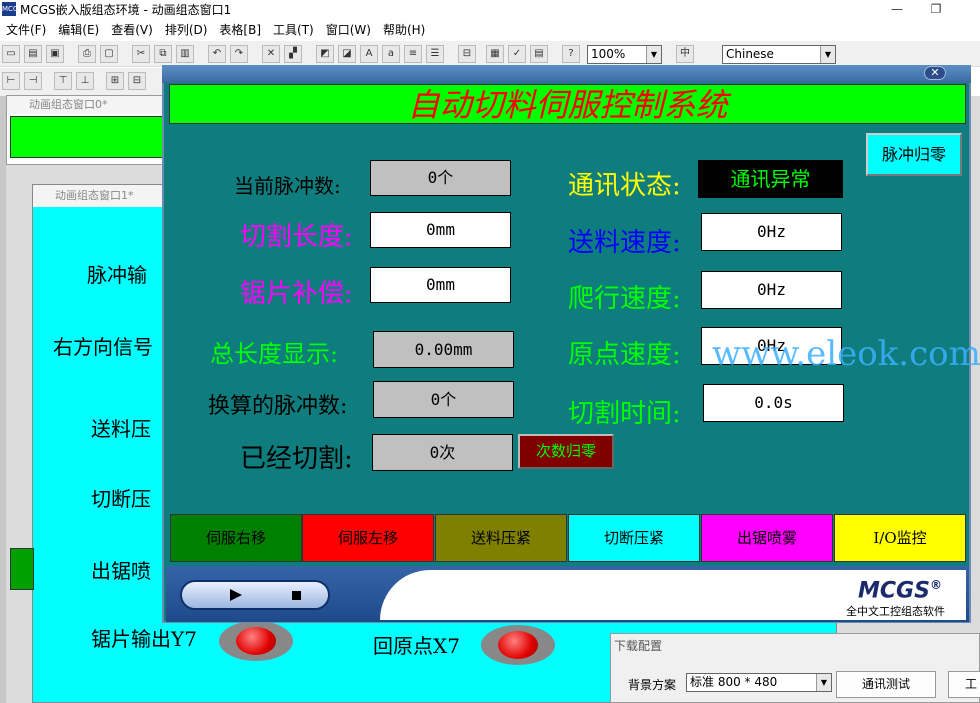 The height and width of the screenshot is (703, 980). I want to click on cut-time-input: 0.0s, so click(773, 403).